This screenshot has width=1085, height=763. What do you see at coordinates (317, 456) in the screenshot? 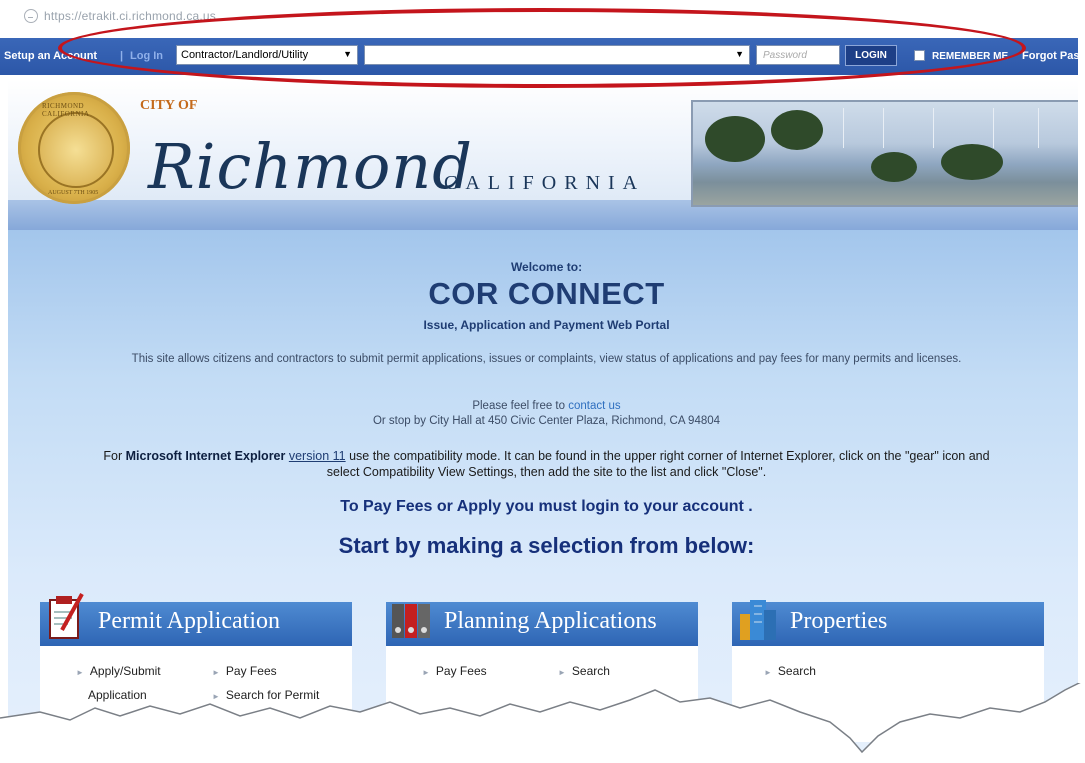
I see `ie-version-link: version 11` at bounding box center [317, 456].